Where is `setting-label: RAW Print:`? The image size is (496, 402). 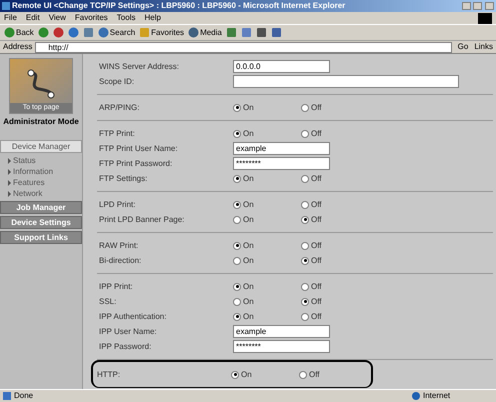
setting-label: RAW Print: is located at coordinates (119, 246).